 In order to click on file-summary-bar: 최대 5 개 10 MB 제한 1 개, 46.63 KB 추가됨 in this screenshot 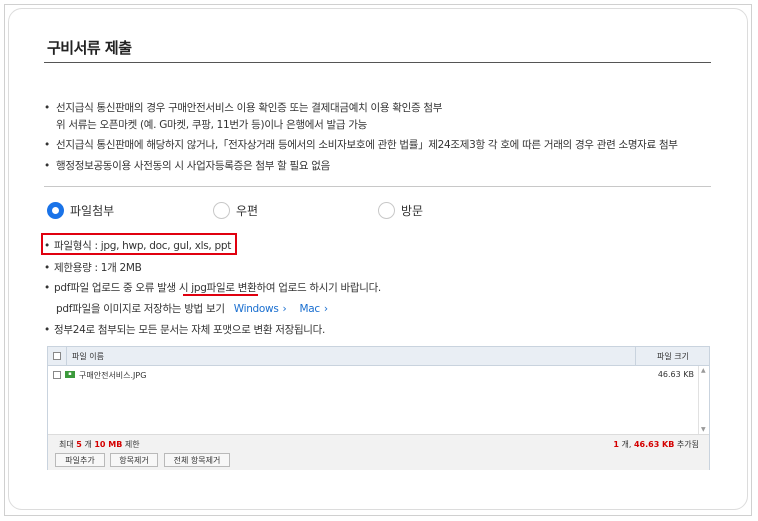, I will do `click(378, 443)`.